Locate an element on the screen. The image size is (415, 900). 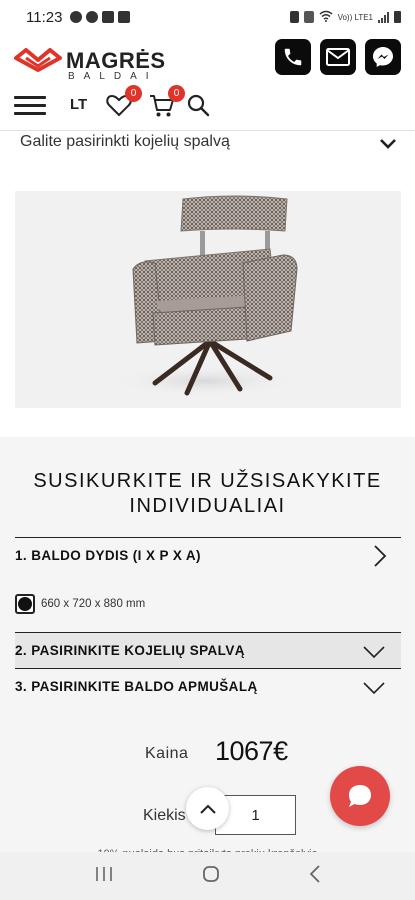
chat-icon is located at coordinates (360, 796).